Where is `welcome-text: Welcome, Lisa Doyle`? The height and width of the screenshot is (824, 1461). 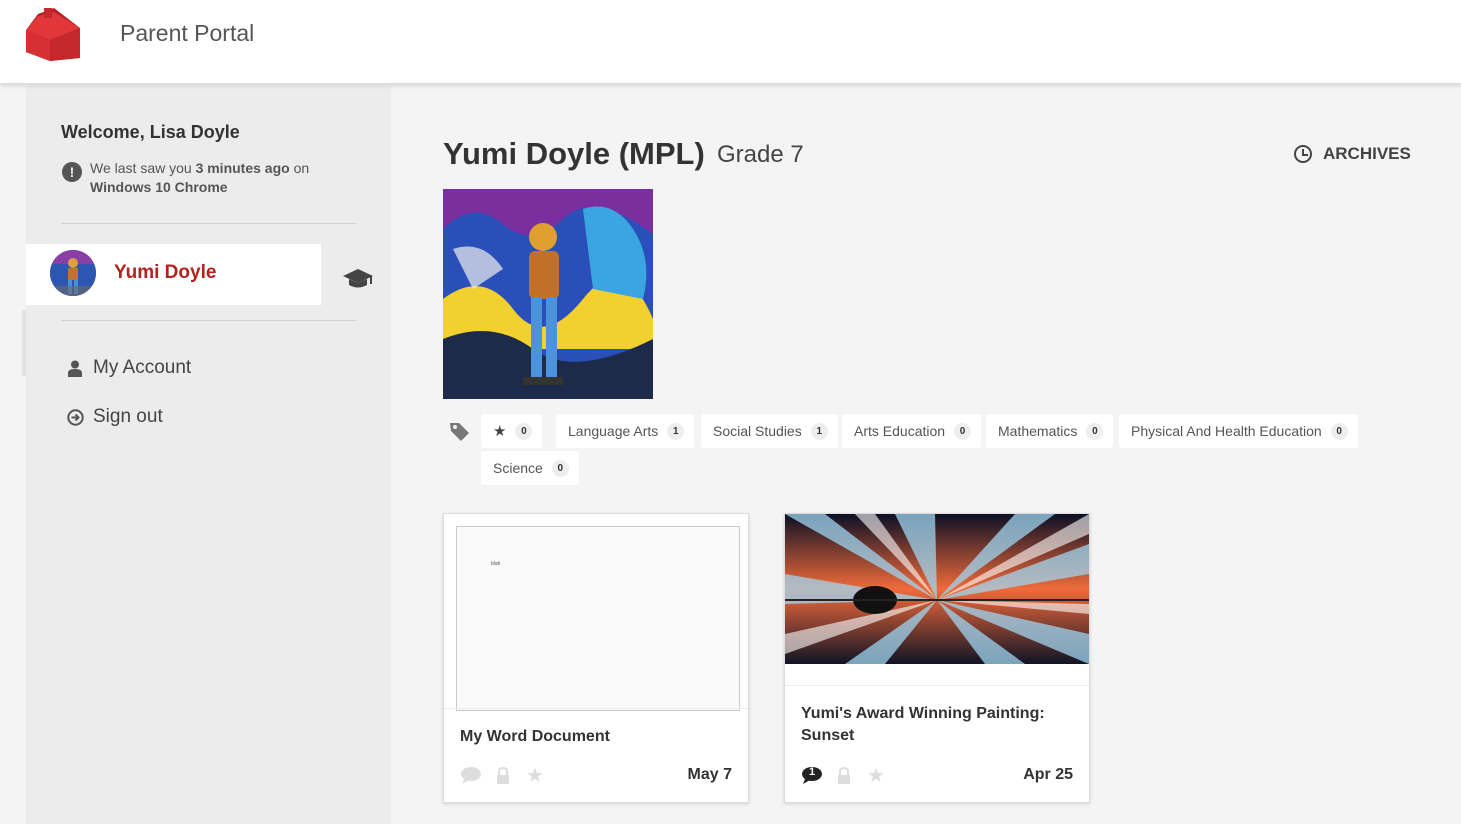 welcome-text: Welcome, Lisa Doyle is located at coordinates (150, 132).